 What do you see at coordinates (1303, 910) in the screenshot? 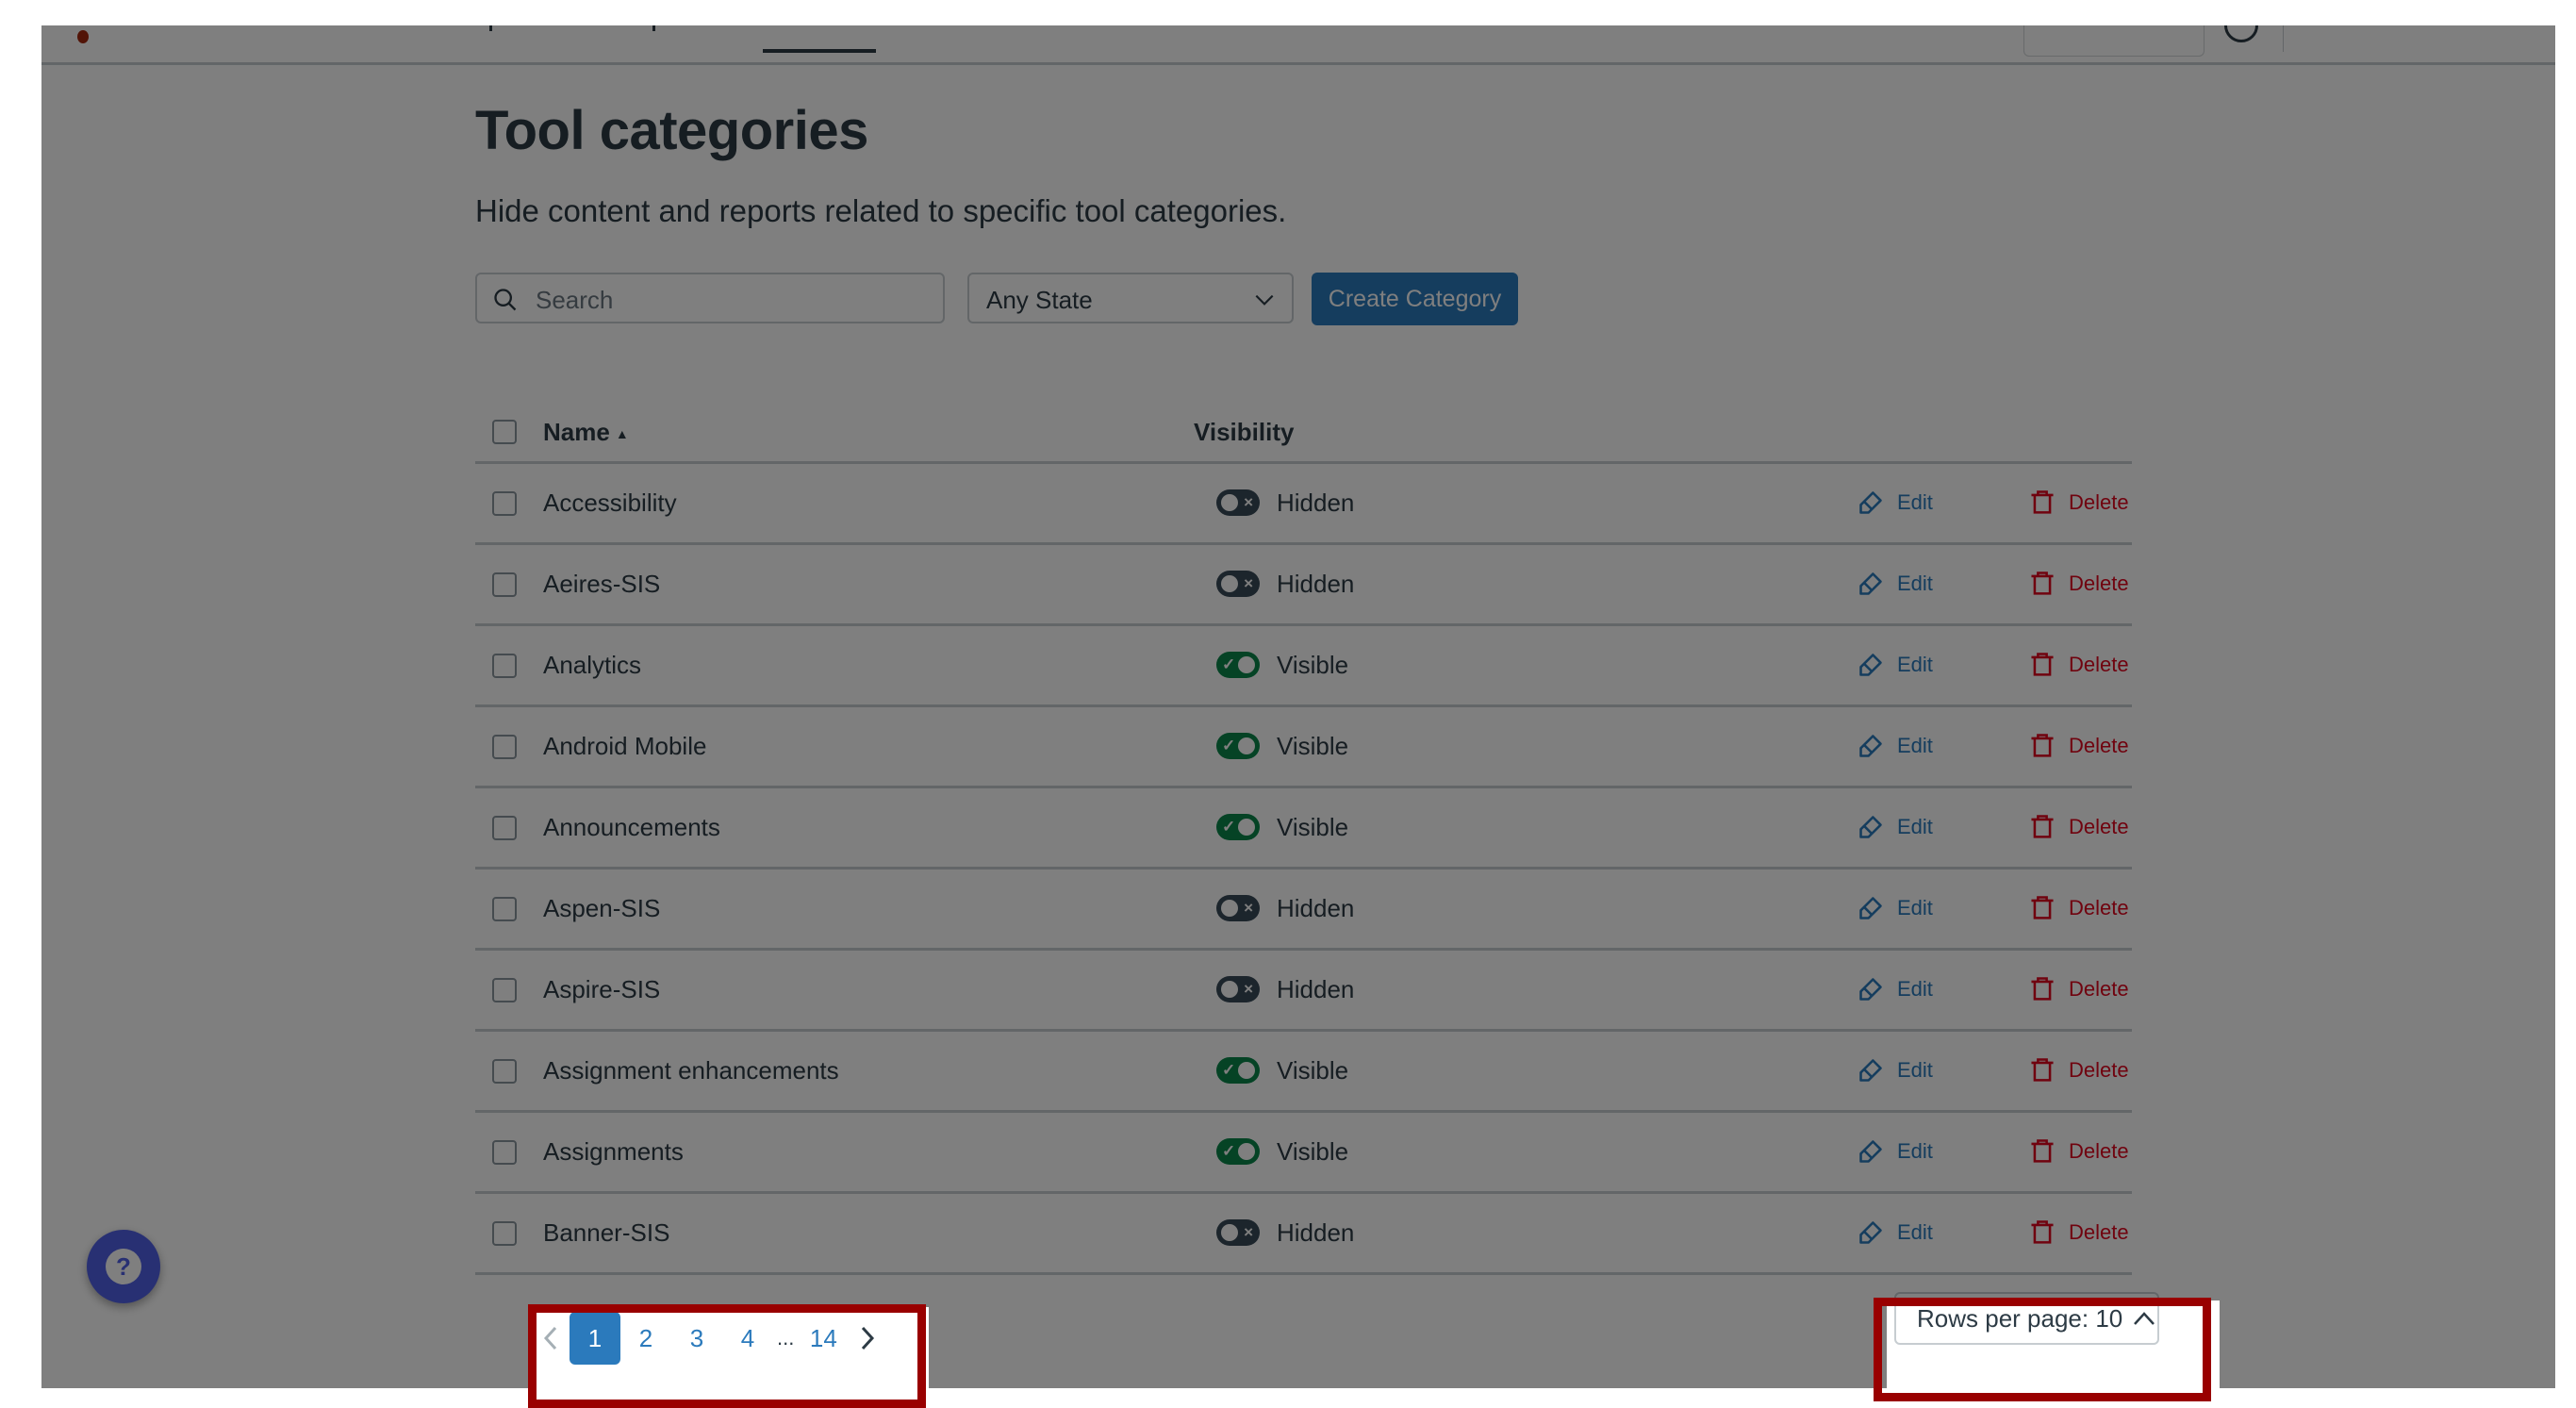
I see `table-row: Aspen-SIS × Hidden Edit Delete` at bounding box center [1303, 910].